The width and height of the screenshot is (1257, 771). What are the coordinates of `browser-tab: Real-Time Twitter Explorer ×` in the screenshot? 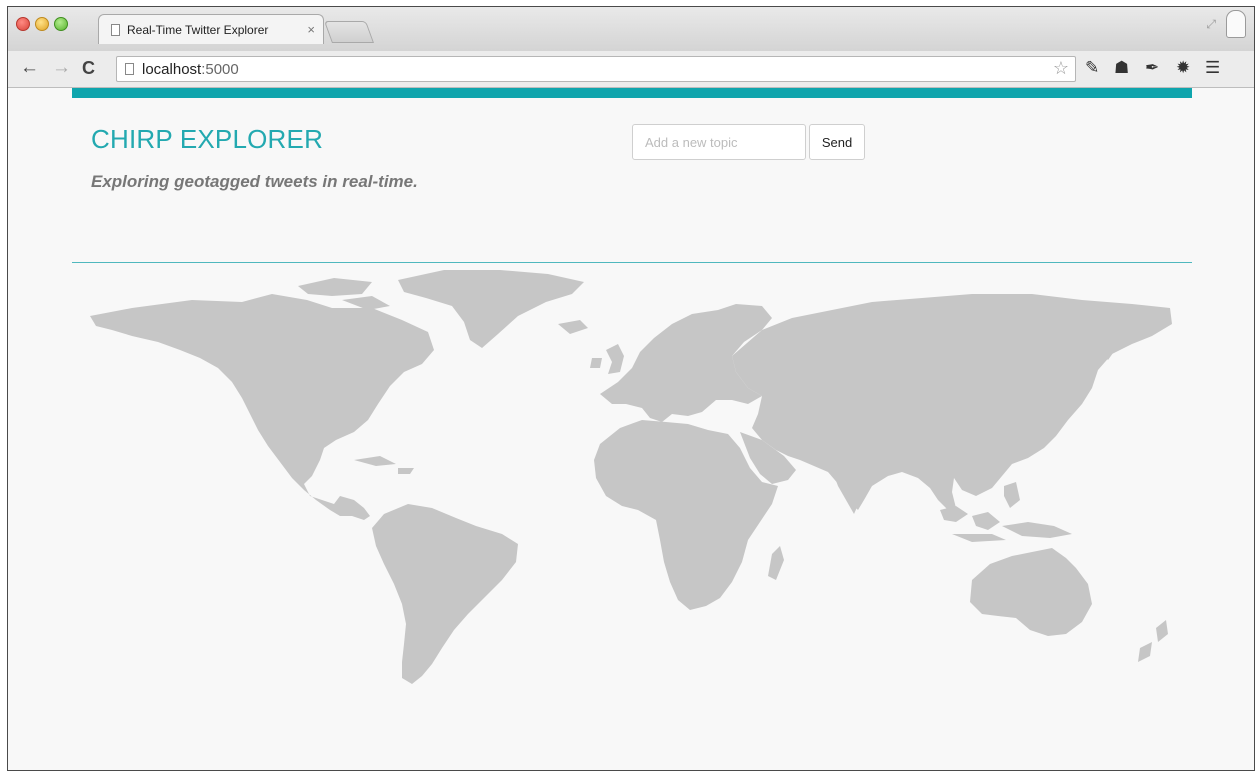 It's located at (211, 29).